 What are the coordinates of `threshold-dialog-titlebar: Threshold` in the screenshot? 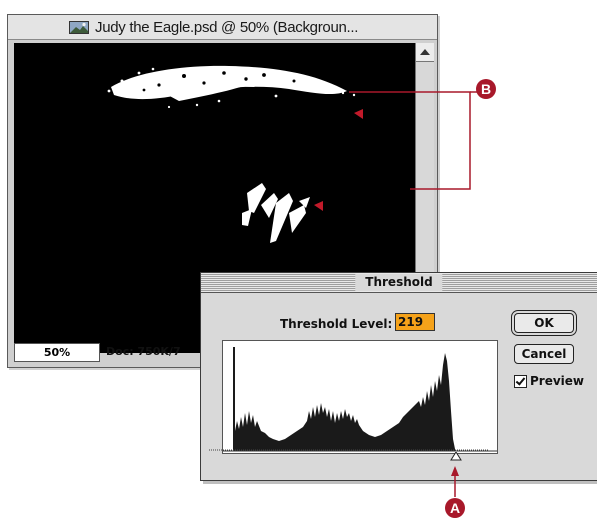 It's located at (399, 283).